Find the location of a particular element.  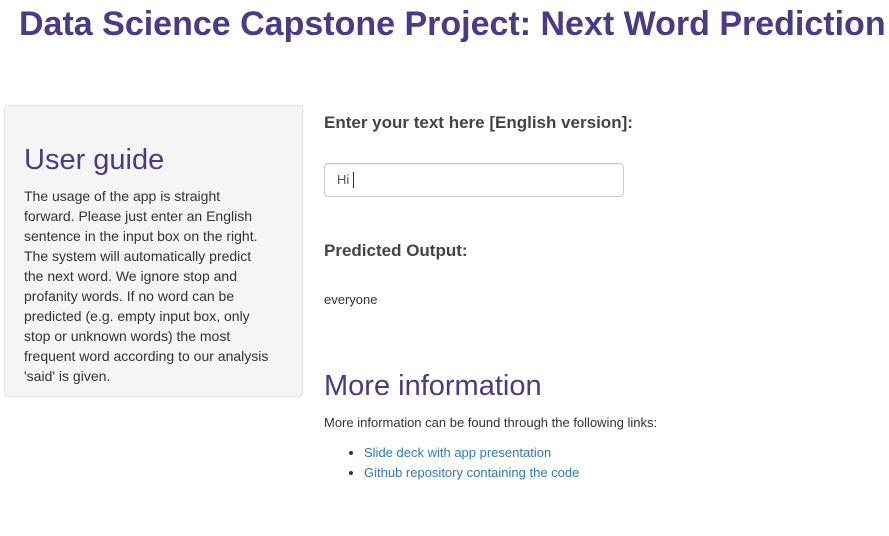

list-item: Slide deck with app presentation is located at coordinates (471, 453).